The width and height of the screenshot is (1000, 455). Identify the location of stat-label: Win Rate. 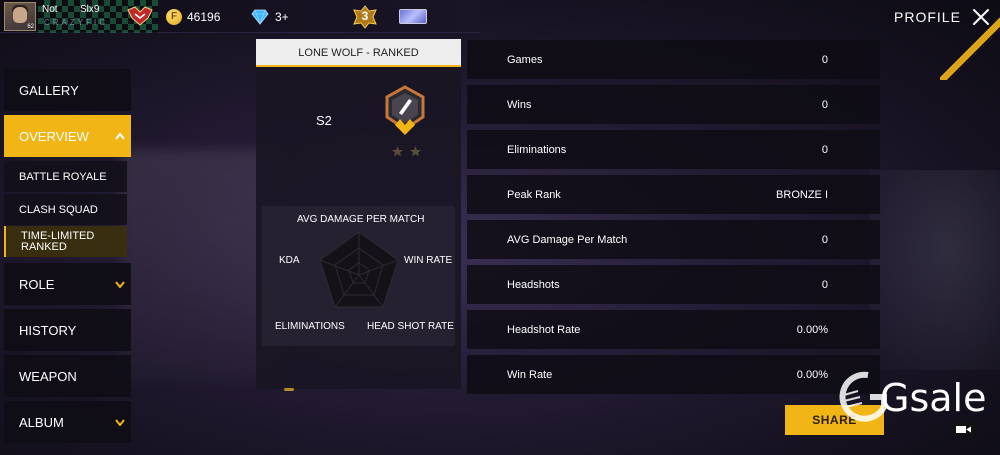
(530, 374).